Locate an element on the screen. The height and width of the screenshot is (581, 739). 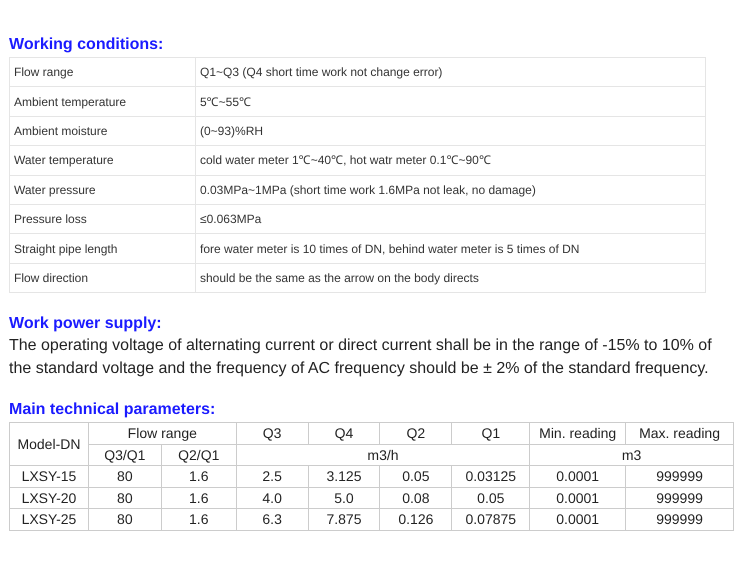
table-cell: ≤0.063MPa is located at coordinates (451, 219).